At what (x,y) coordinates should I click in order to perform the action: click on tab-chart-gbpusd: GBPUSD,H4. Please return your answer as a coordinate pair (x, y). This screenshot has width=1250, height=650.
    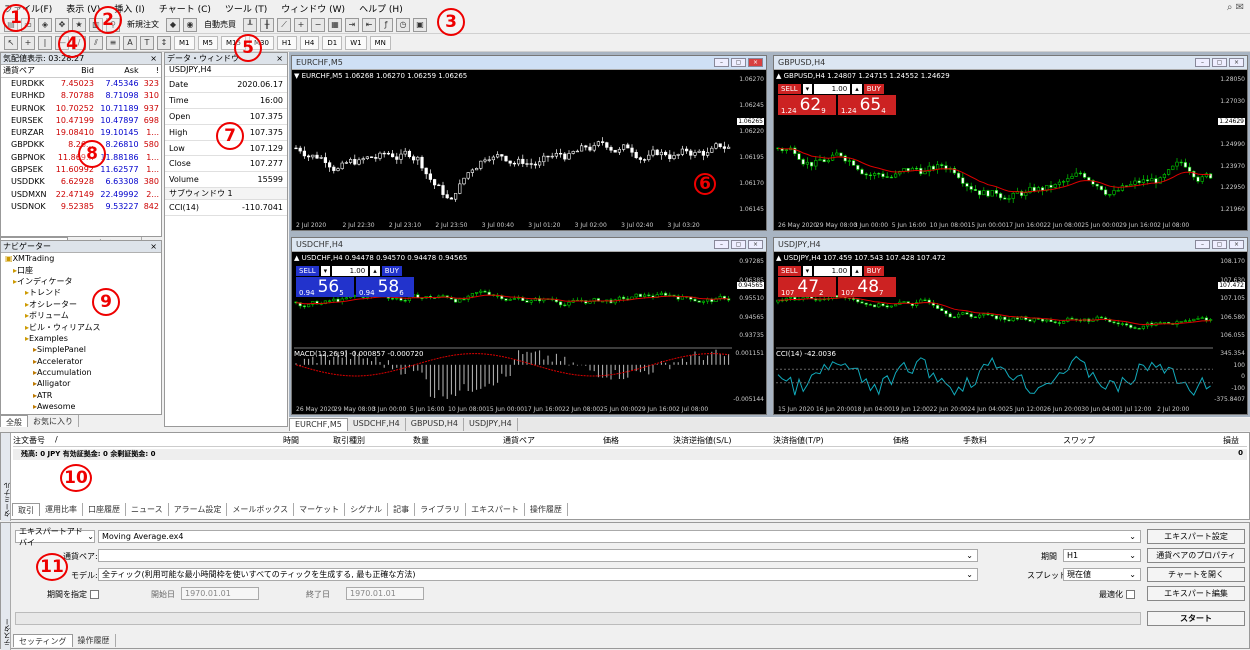
    Looking at the image, I should click on (435, 424).